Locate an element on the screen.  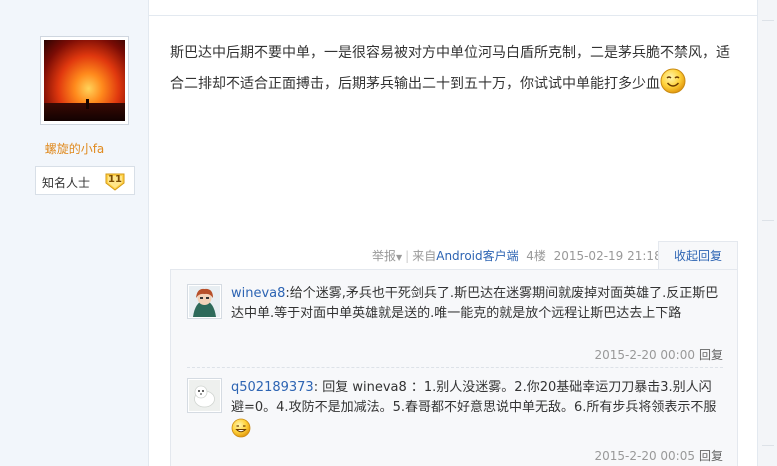
post-meta: 举报▼ | 来自Android客户端 4楼 2015-02-19 21:18 is located at coordinates (517, 256).